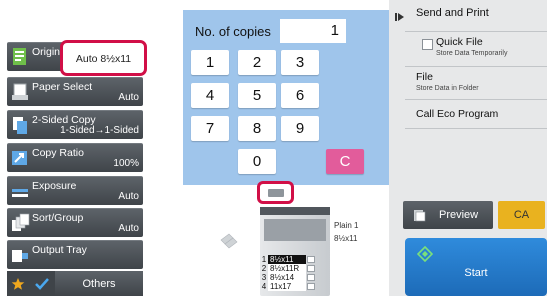 Image resolution: width=547 pixels, height=296 pixels. I want to click on file-label: File, so click(424, 77).